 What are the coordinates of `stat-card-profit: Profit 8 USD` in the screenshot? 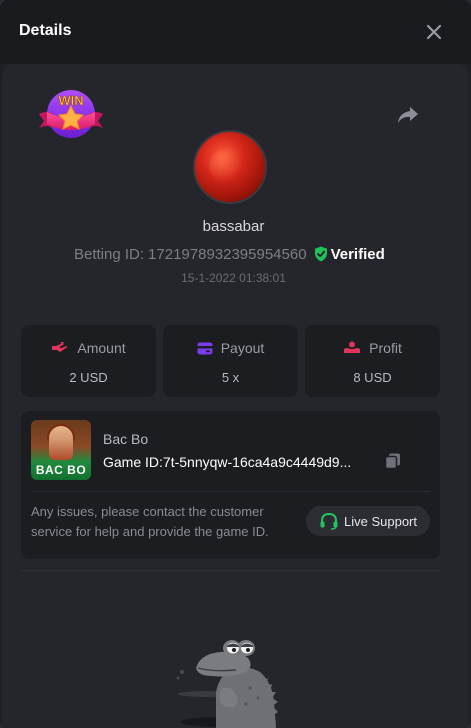 It's located at (372, 361).